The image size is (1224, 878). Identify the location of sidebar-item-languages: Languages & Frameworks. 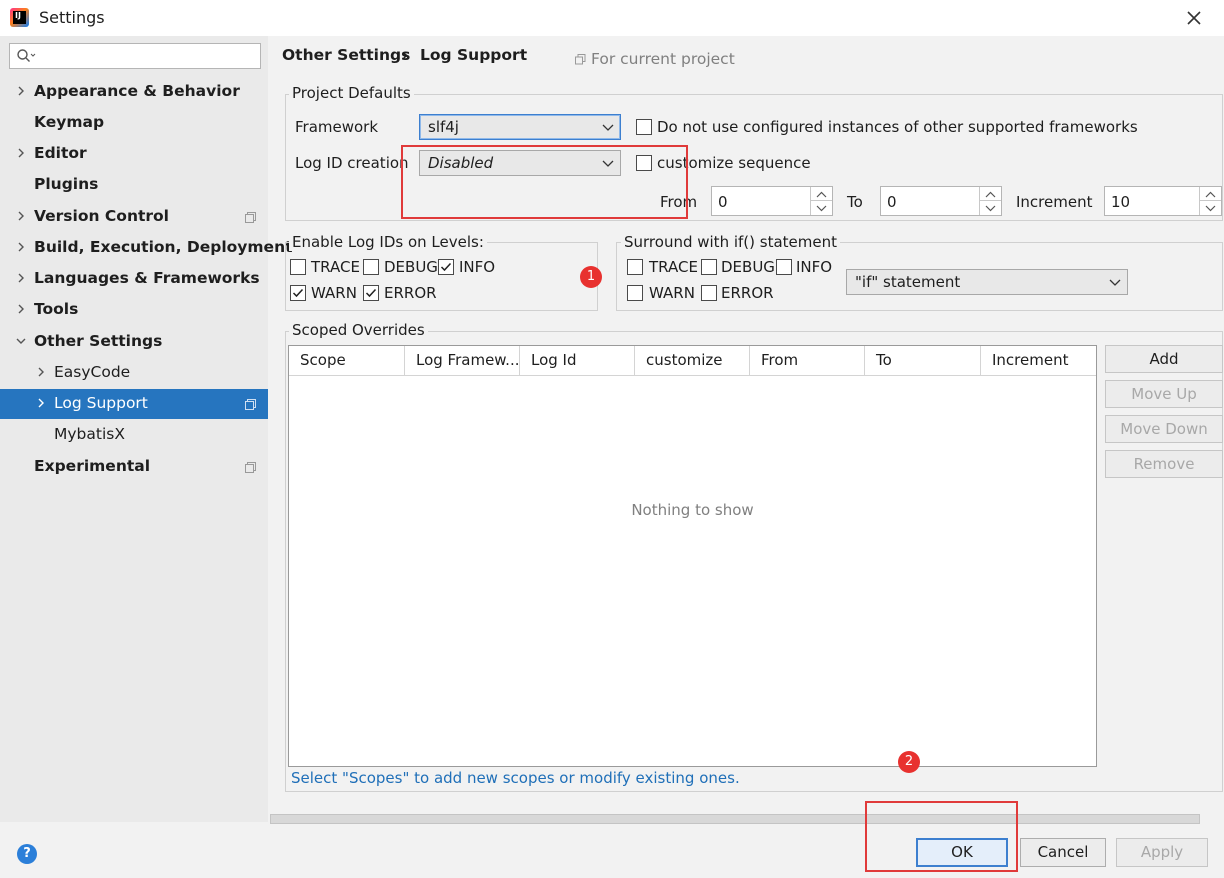
(134, 279).